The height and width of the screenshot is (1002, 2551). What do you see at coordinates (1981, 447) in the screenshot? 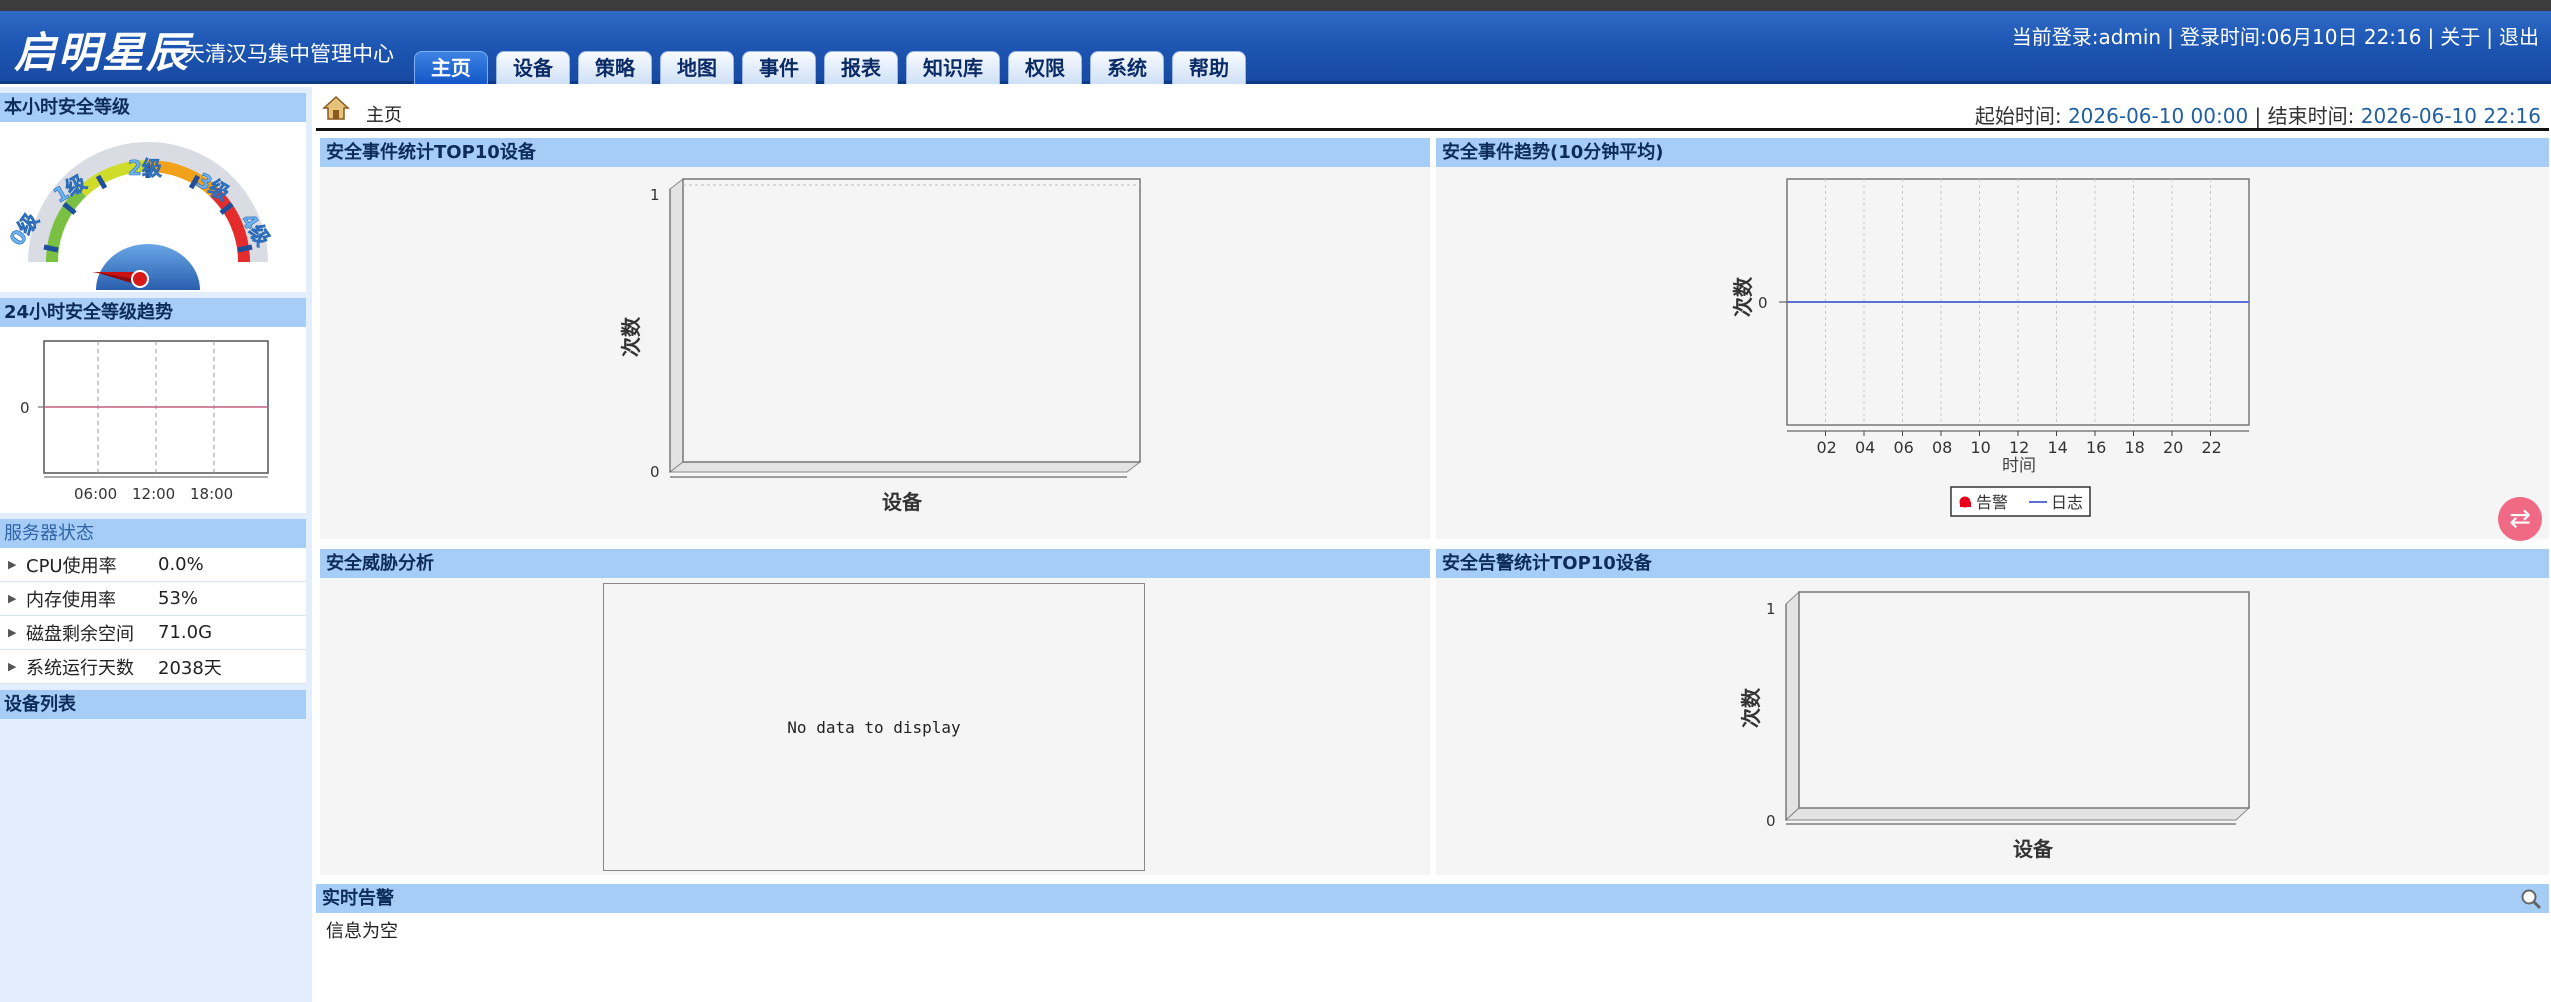
I see `xtick-10: 10` at bounding box center [1981, 447].